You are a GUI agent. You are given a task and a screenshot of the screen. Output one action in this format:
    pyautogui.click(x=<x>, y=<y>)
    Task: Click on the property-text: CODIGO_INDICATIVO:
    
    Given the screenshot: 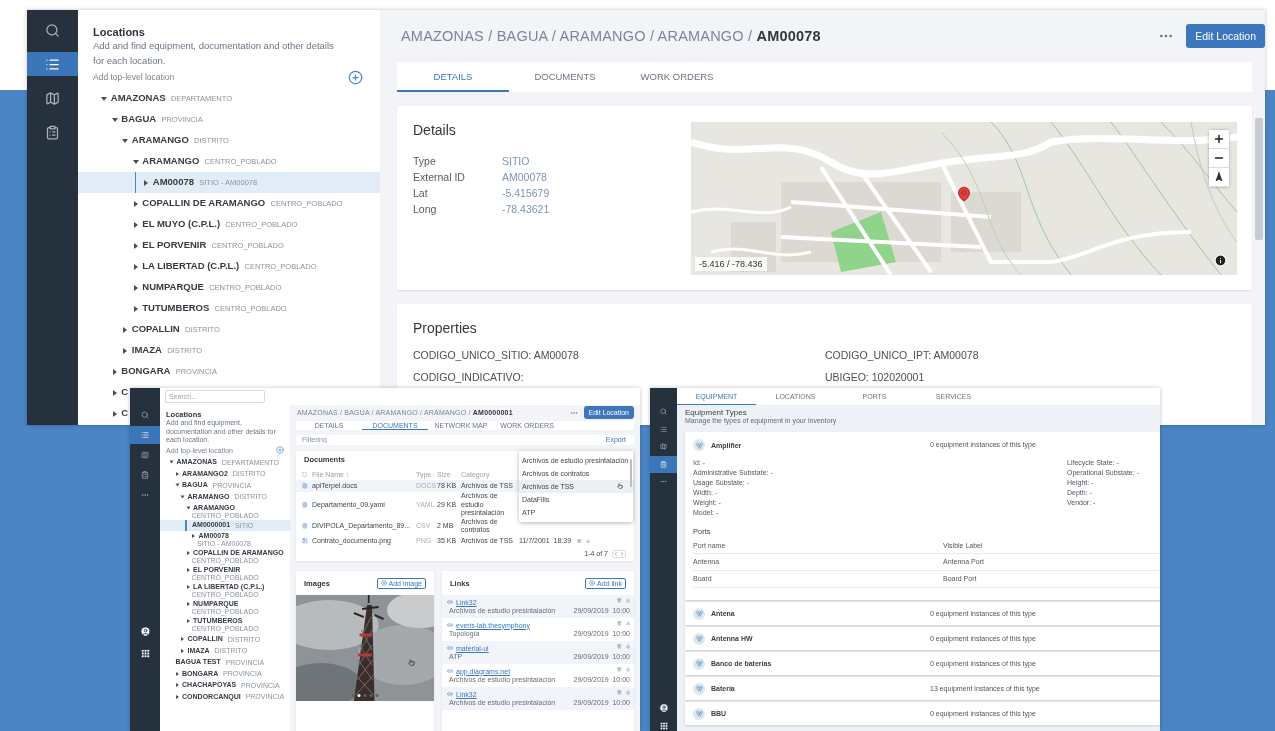 What is the action you would take?
    pyautogui.click(x=469, y=377)
    